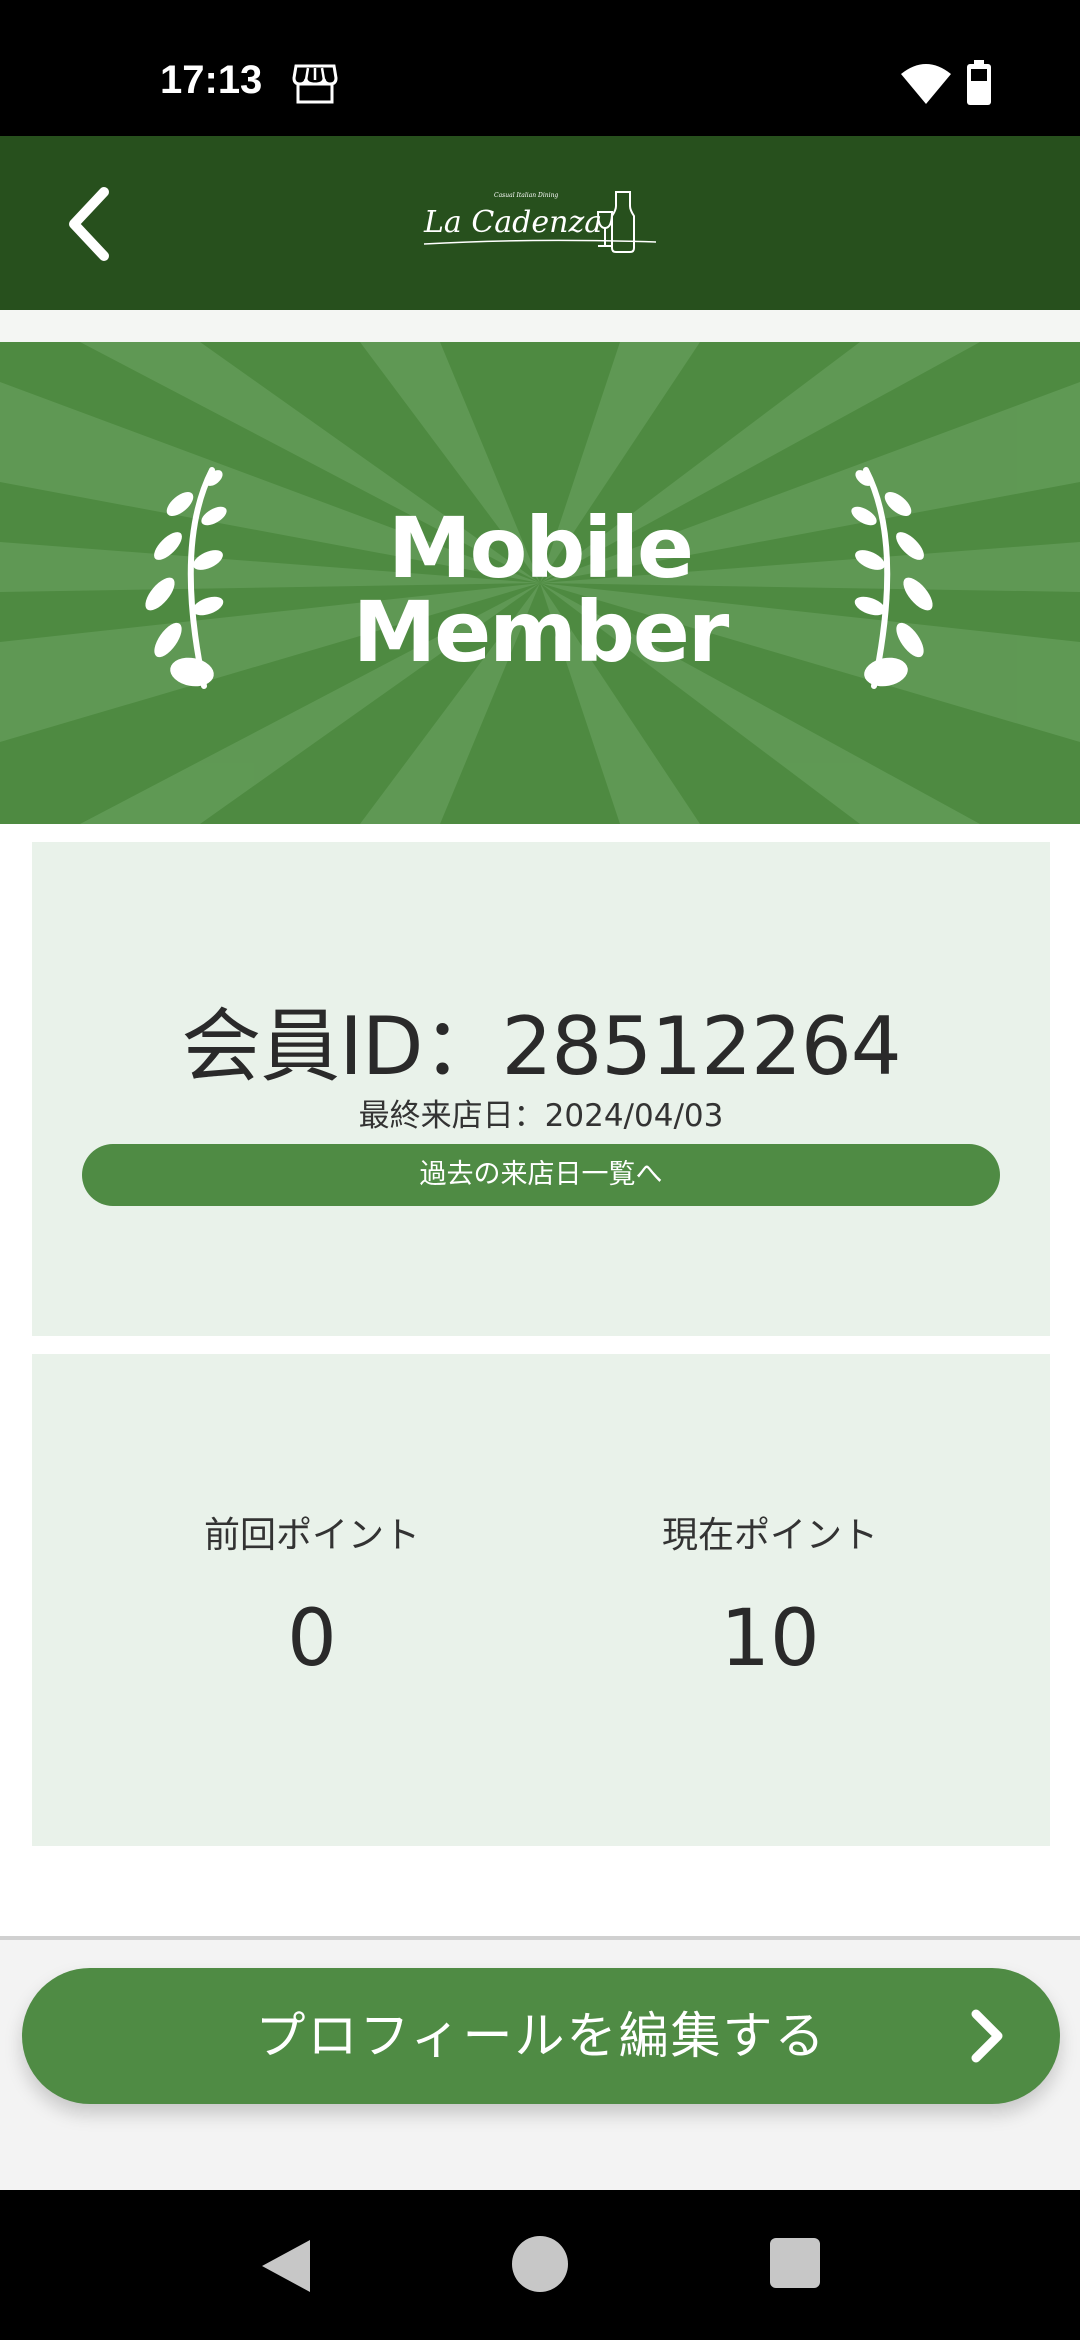 The width and height of the screenshot is (1080, 2340). What do you see at coordinates (211, 80) in the screenshot?
I see `status-time: 17:13` at bounding box center [211, 80].